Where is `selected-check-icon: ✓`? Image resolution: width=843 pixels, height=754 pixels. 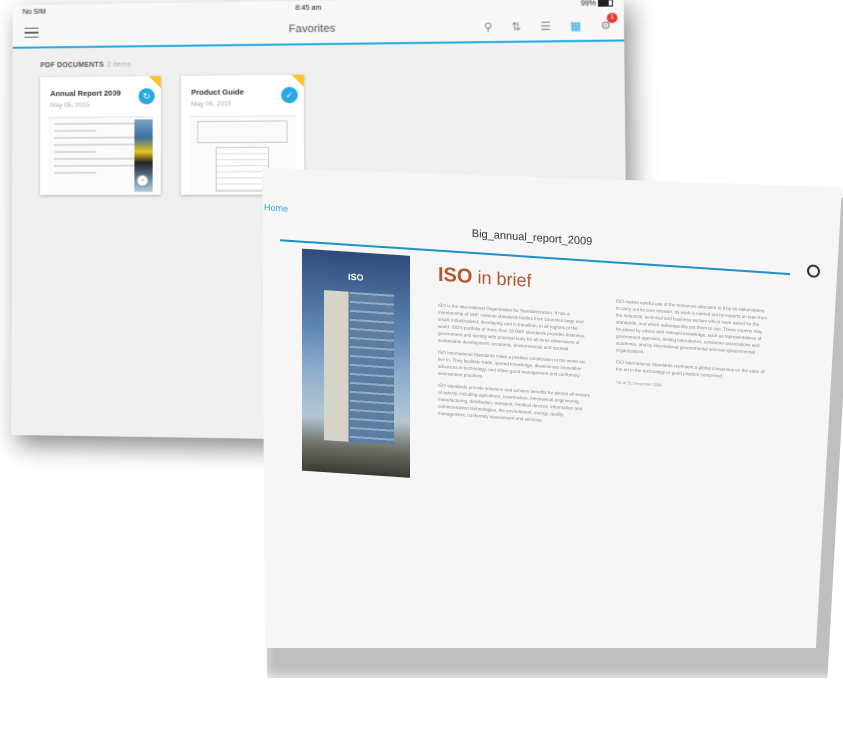 selected-check-icon: ✓ is located at coordinates (289, 95).